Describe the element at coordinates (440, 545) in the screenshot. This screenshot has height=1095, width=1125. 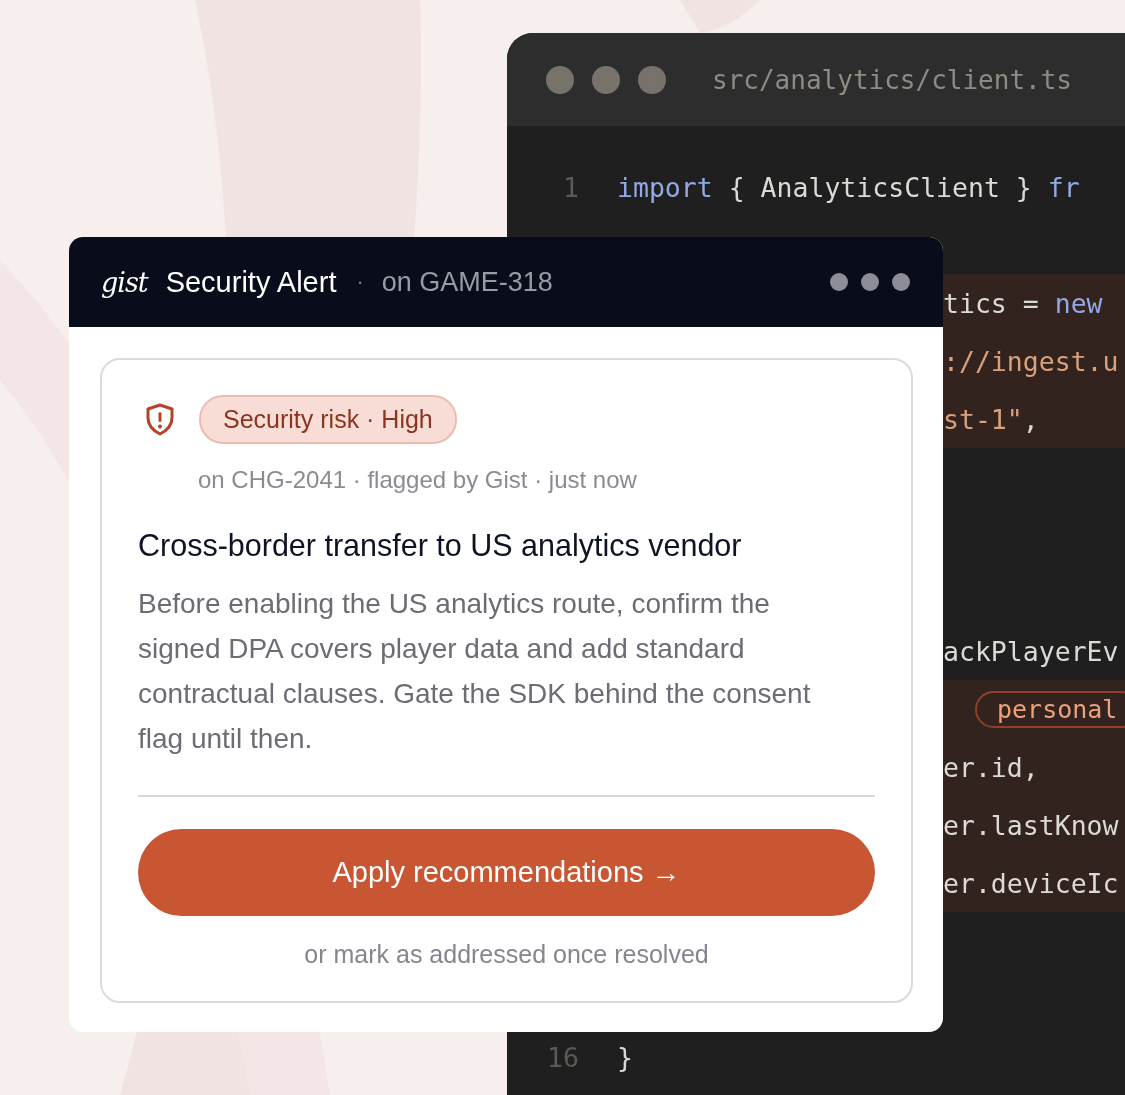
I see `alert-heading: Cross-border transfer to US analytics vendor` at that location.